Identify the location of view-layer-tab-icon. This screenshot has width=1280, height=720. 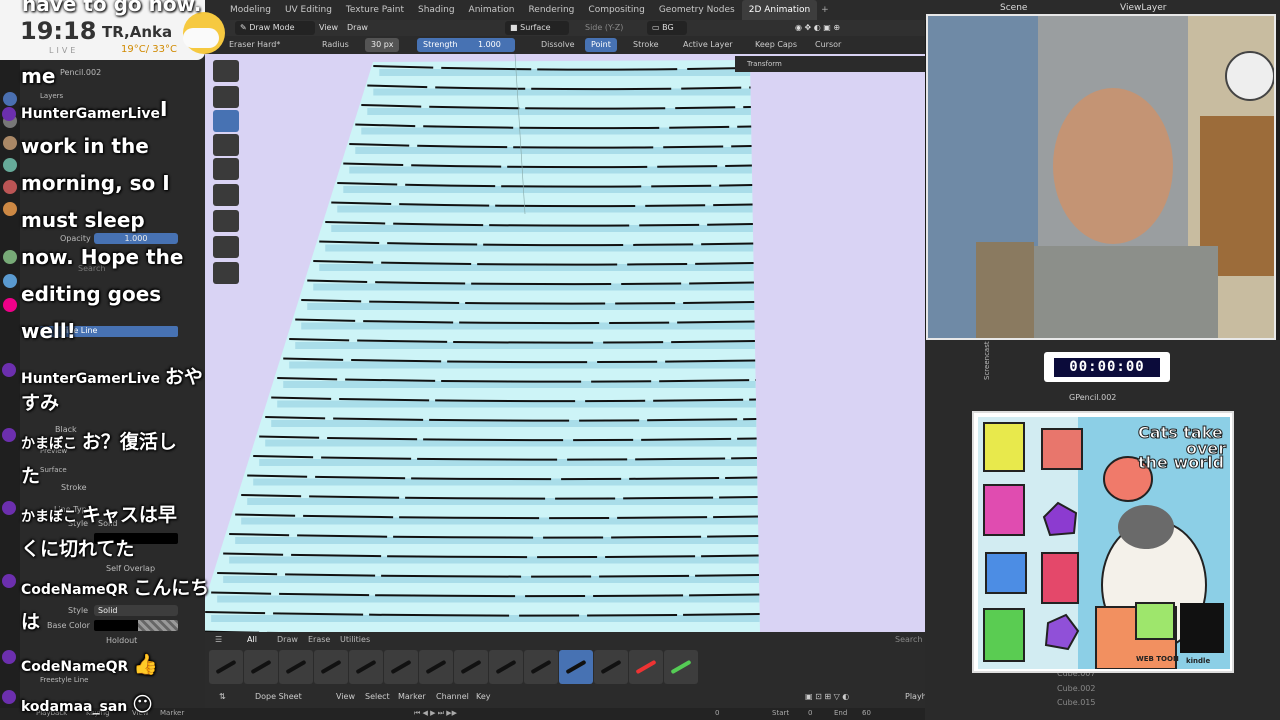
(10, 165).